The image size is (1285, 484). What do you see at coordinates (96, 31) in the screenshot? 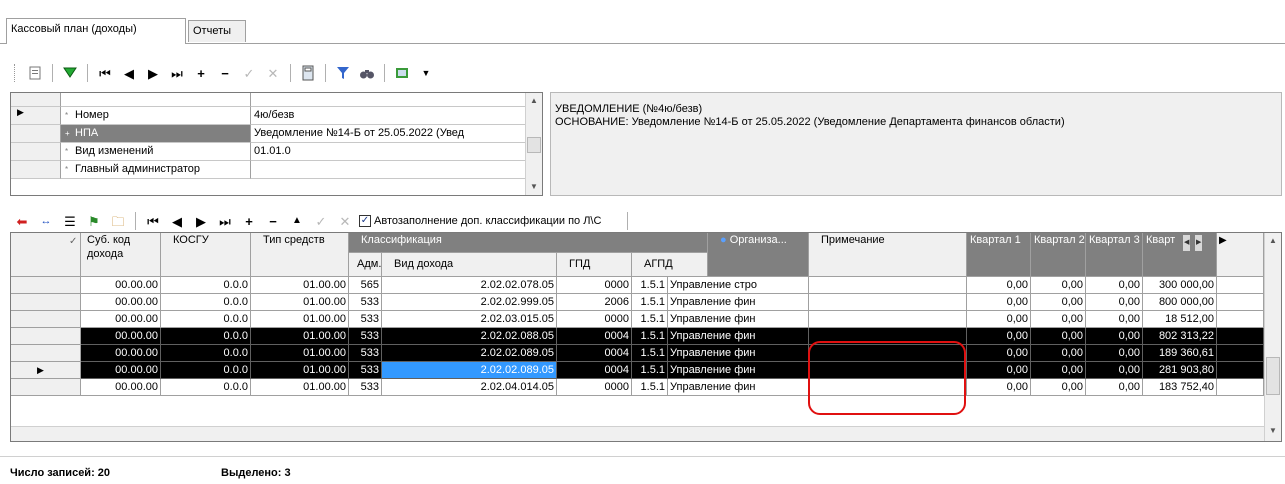
I see `tab-cash-plan-income: Кассовый план (доходы)` at bounding box center [96, 31].